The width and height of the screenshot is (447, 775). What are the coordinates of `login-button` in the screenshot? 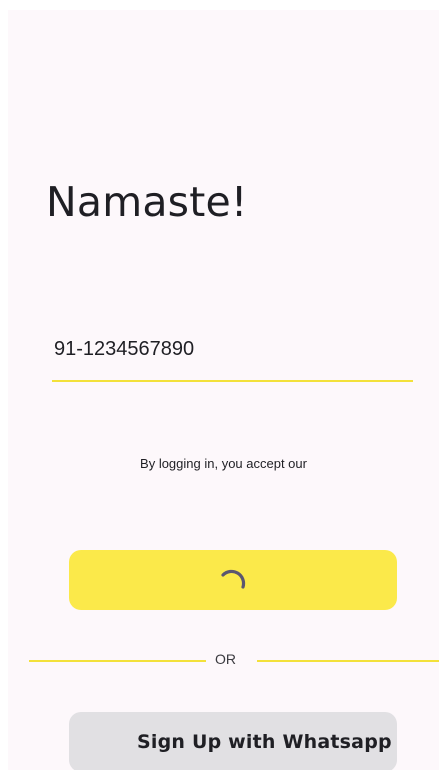 It's located at (233, 580).